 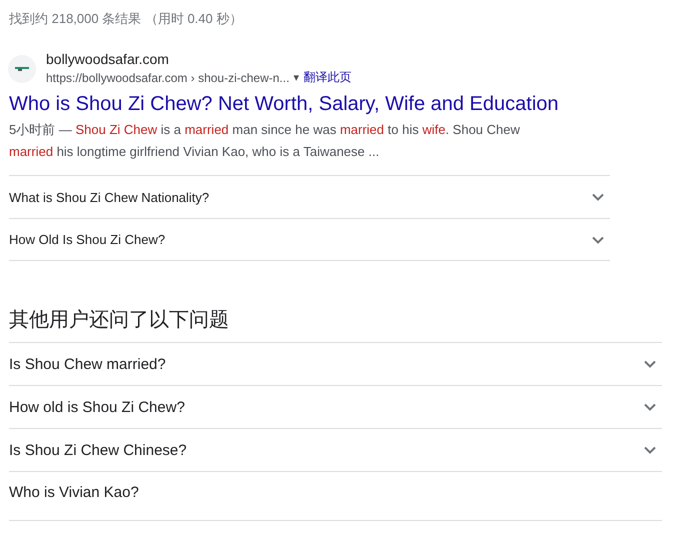 I want to click on question-row: What is Shou Zi Chew Nationality?, so click(x=309, y=196).